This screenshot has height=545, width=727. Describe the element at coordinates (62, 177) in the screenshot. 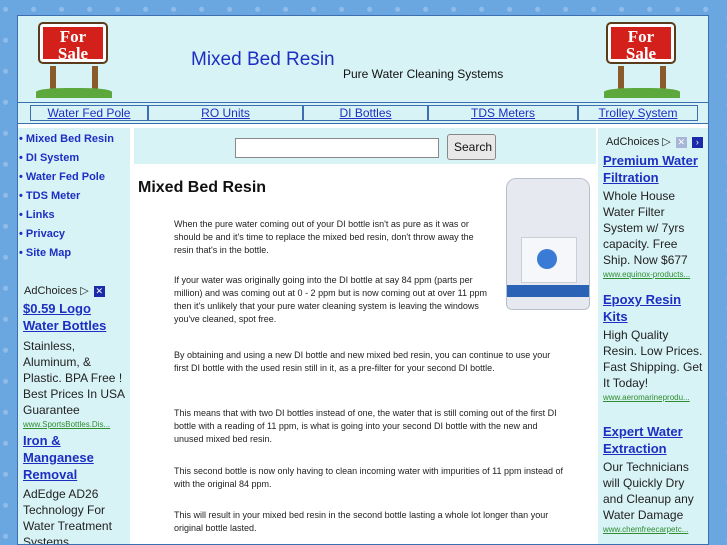

I see `sidebar-item-water-fed-pole: • Water Fed Pole` at that location.